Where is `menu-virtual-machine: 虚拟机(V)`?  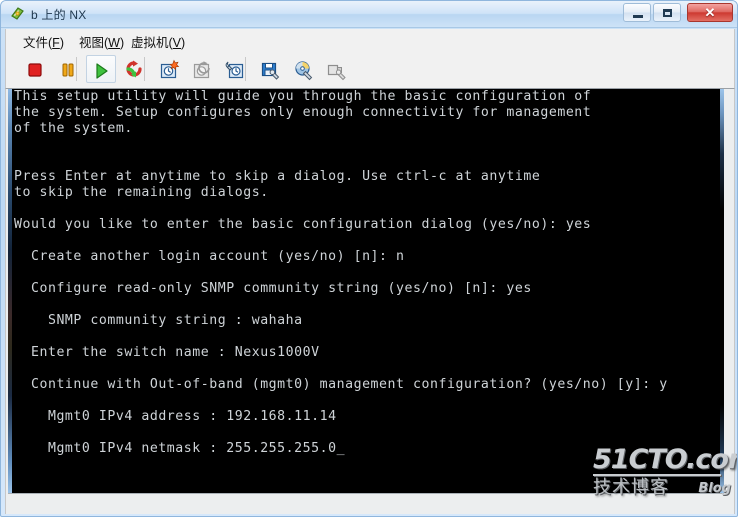
menu-virtual-machine: 虚拟机(V) is located at coordinates (158, 41).